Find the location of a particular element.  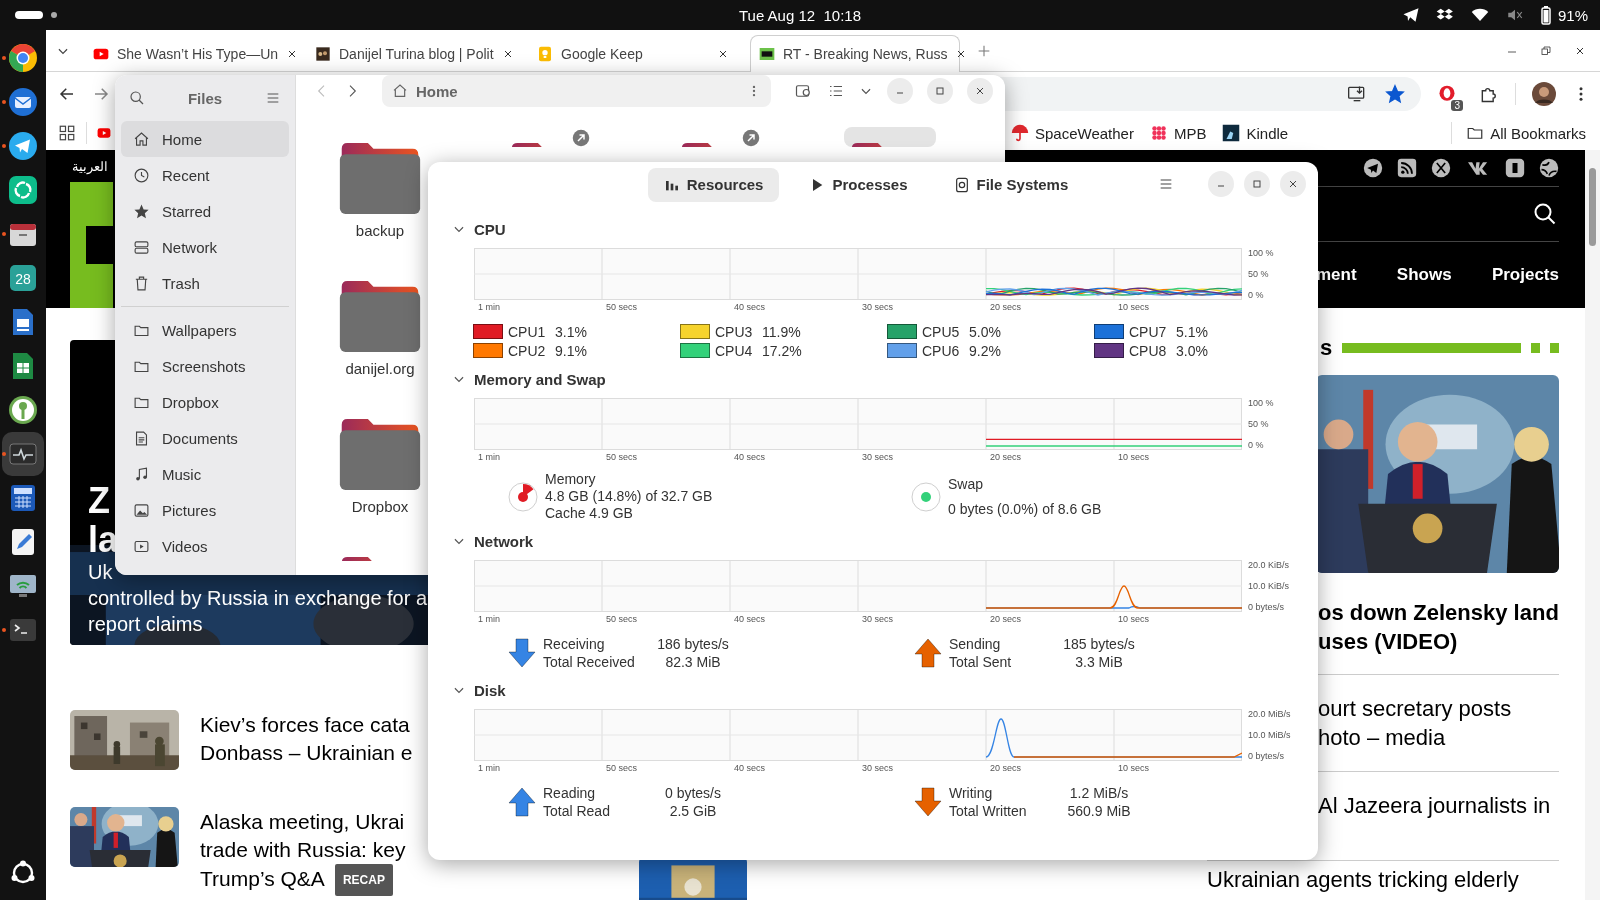

headline-link: Alaska meeting, Ukrai is located at coordinates (302, 821).